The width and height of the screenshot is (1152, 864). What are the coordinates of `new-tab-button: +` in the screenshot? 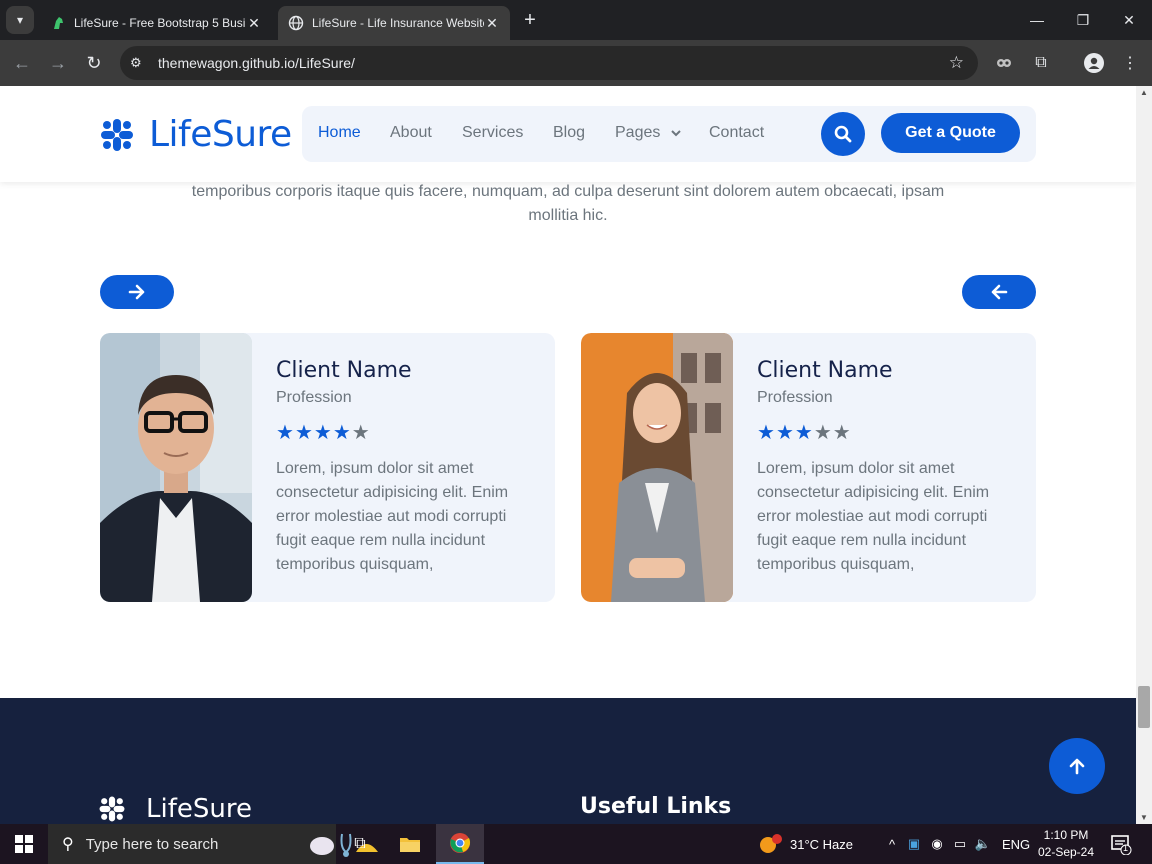 It's located at (530, 20).